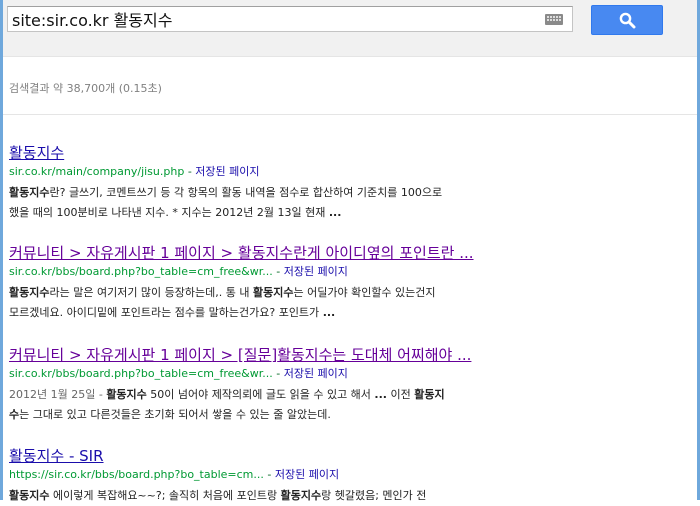 This screenshot has width=700, height=506. I want to click on text-run: 에이렇게 복잡해요~~?; 솔직히 처음에 포인트랑, so click(165, 495).